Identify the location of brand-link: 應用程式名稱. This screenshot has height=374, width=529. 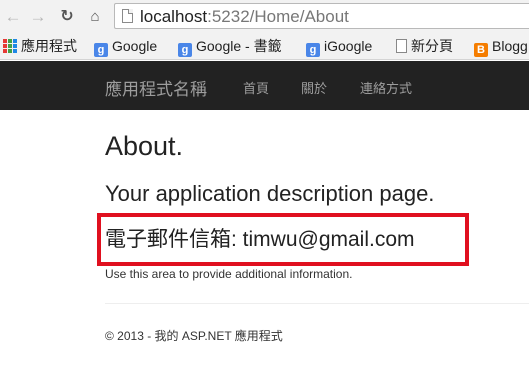
(156, 87).